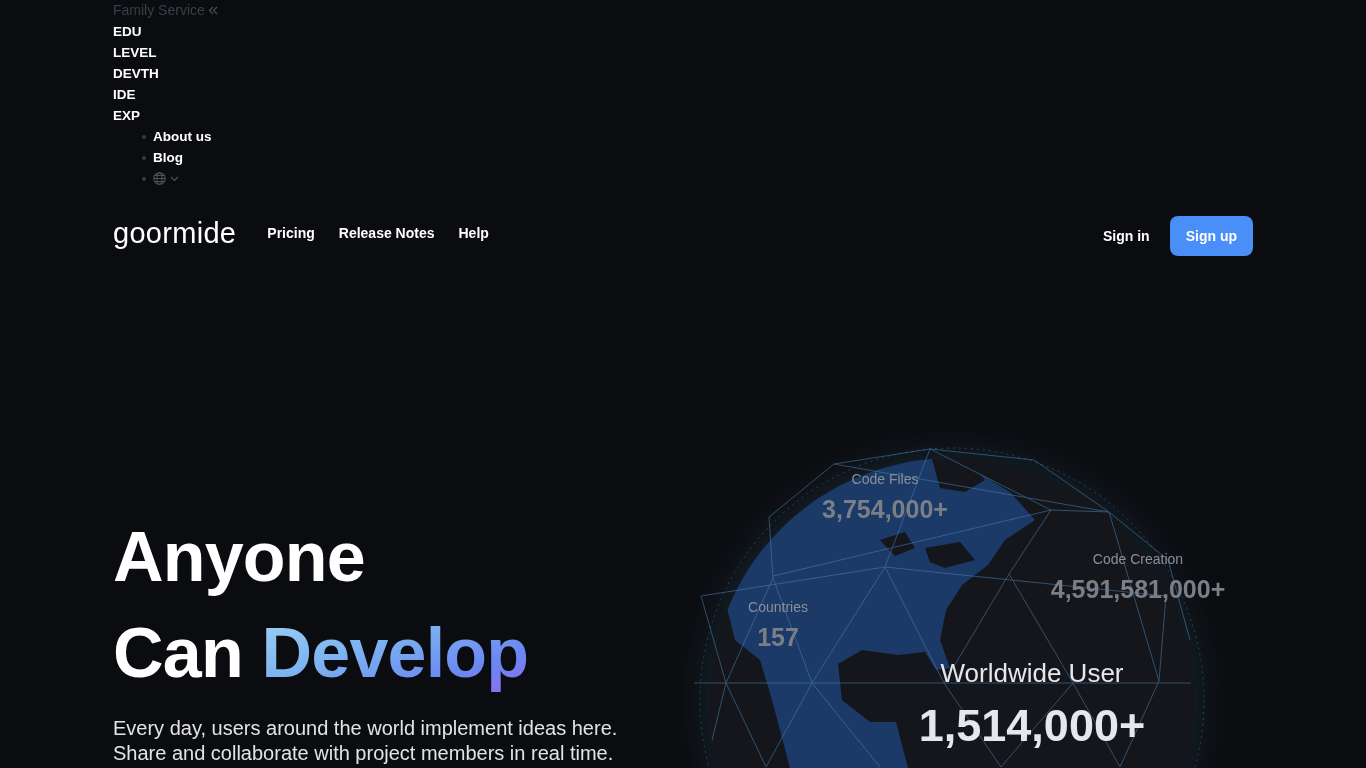 Image resolution: width=1366 pixels, height=768 pixels. What do you see at coordinates (1138, 559) in the screenshot?
I see `stat-label: Code Creation` at bounding box center [1138, 559].